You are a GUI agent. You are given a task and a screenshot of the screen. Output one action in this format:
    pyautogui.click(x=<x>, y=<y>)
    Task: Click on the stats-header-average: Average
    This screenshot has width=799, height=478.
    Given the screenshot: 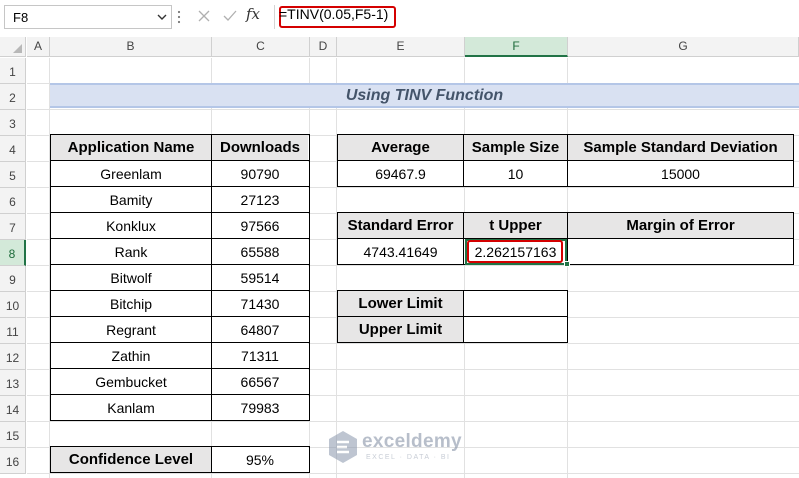 What is the action you would take?
    pyautogui.click(x=400, y=147)
    